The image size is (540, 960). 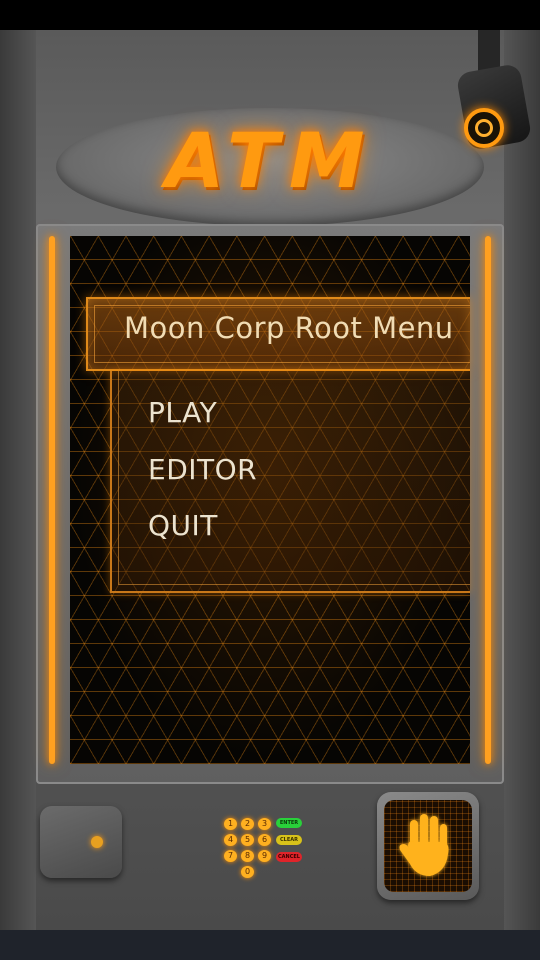 What do you see at coordinates (522, 480) in the screenshot?
I see `cabinet-right-side` at bounding box center [522, 480].